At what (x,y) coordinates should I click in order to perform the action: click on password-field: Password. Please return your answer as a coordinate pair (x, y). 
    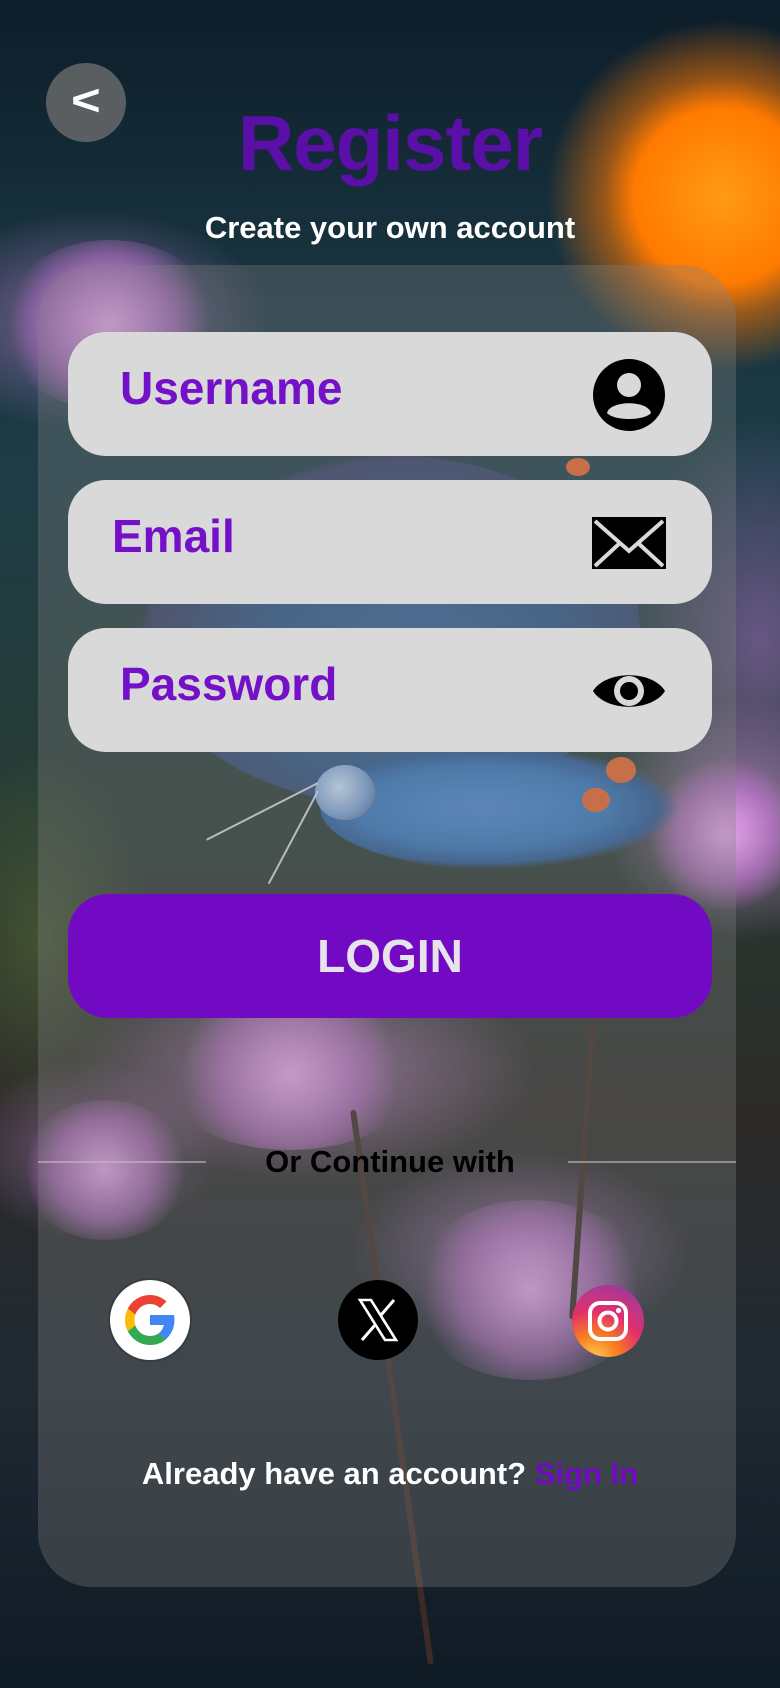
    Looking at the image, I should click on (390, 690).